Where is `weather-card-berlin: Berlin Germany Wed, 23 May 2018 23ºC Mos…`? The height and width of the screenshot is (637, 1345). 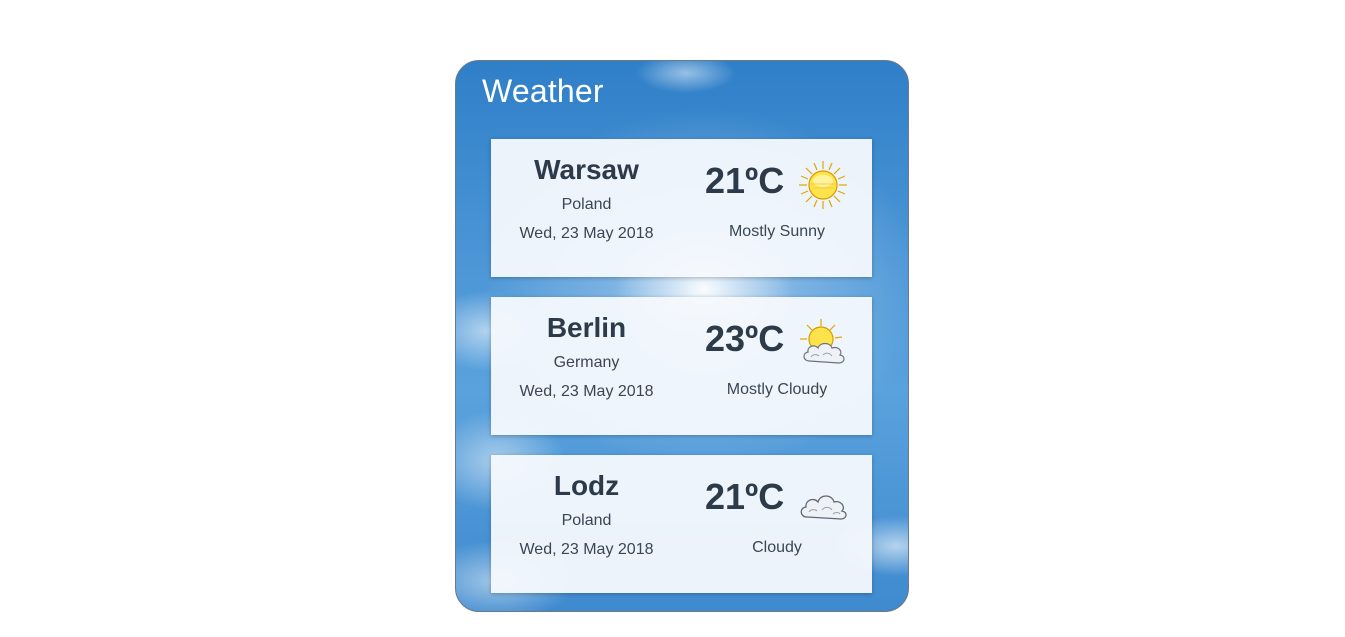
weather-card-berlin: Berlin Germany Wed, 23 May 2018 23ºC Mos… is located at coordinates (681, 366).